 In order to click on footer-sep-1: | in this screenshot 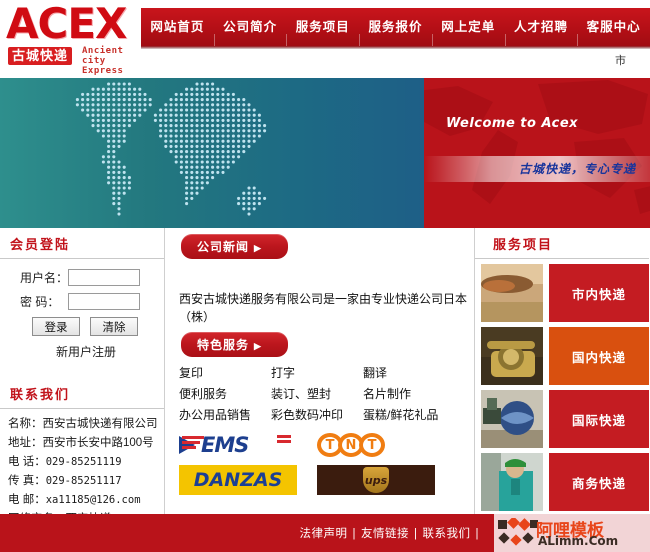, I will do `click(354, 534)`.